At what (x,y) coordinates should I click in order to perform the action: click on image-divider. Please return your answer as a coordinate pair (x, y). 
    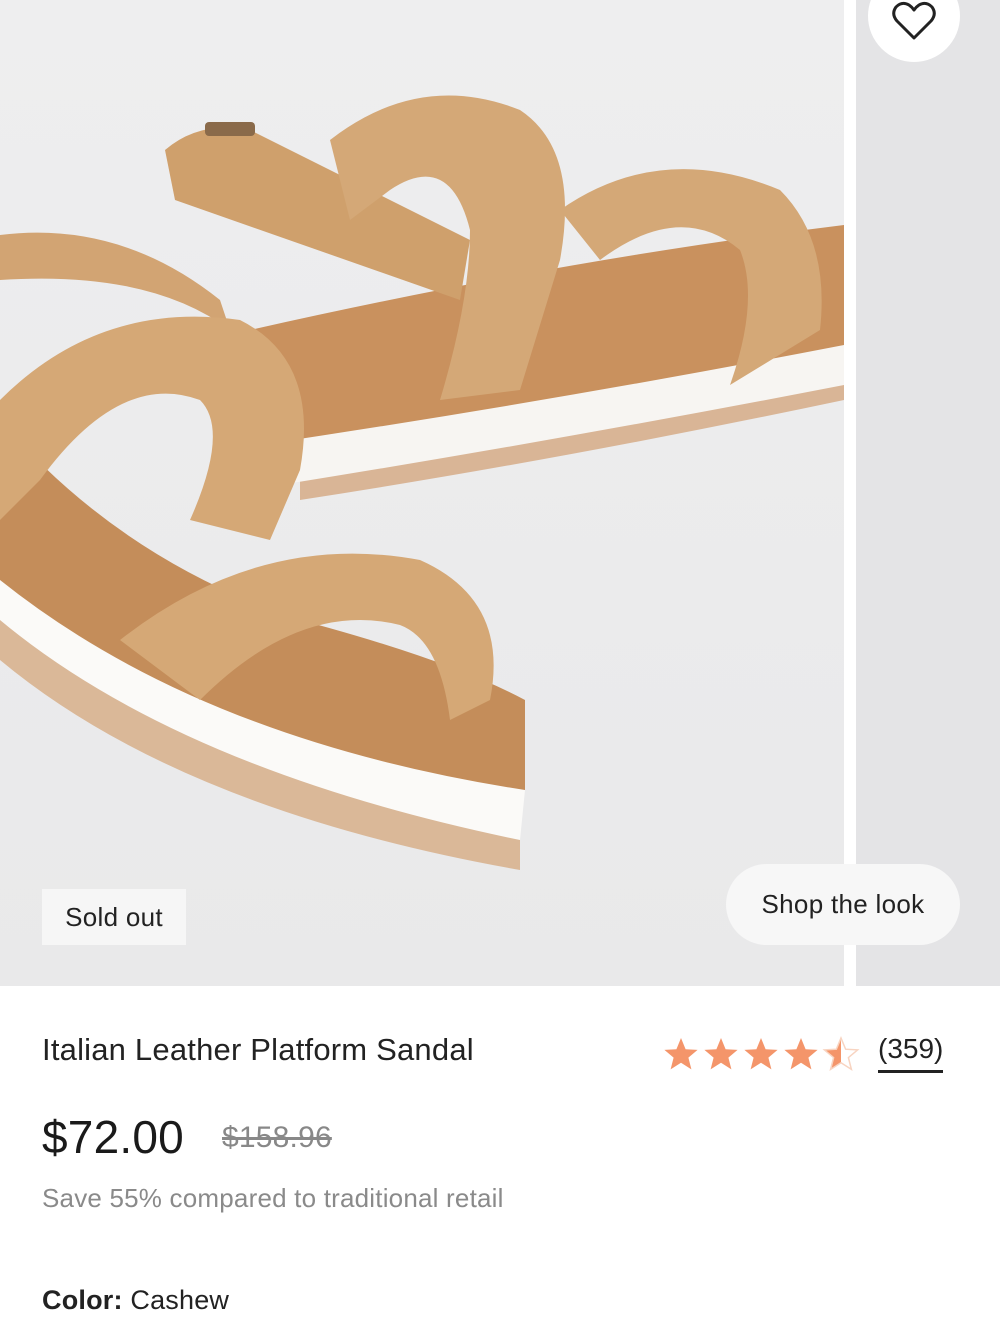
    Looking at the image, I should click on (850, 493).